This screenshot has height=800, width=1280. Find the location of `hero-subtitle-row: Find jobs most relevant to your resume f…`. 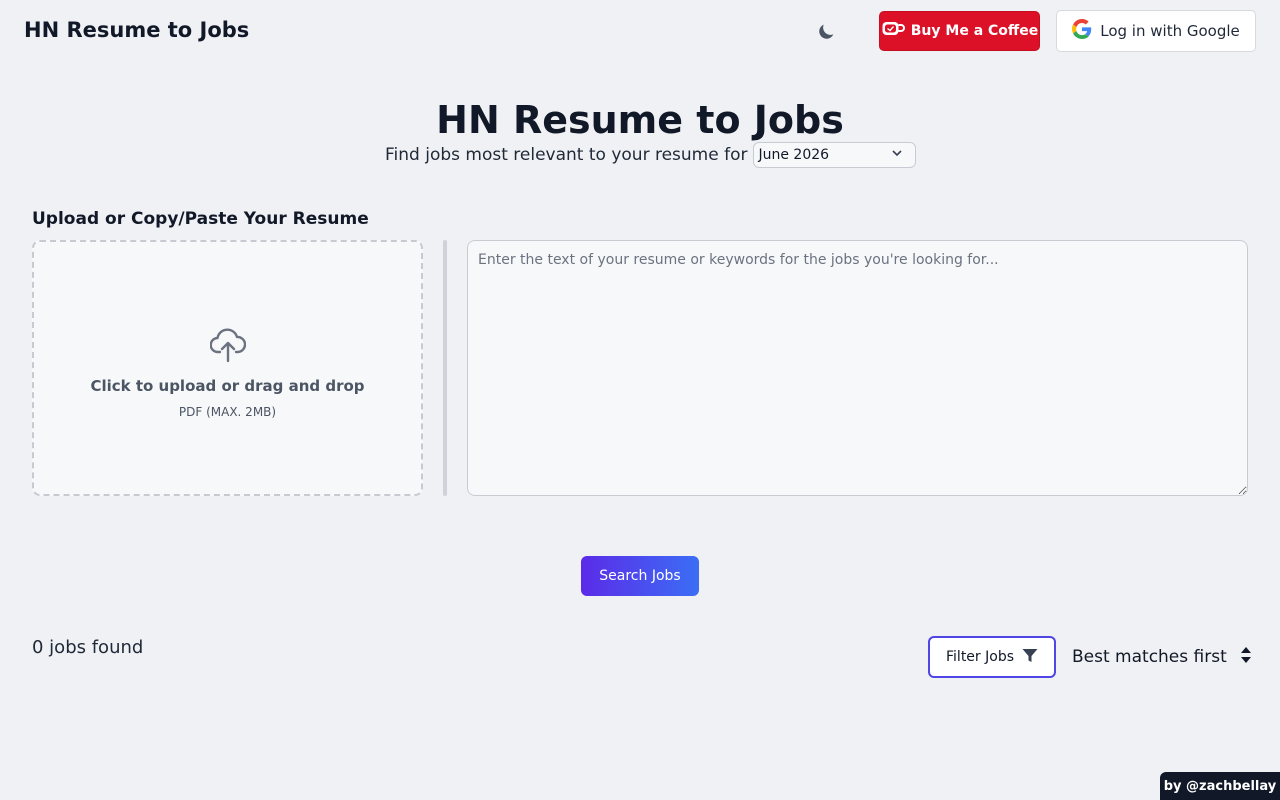

hero-subtitle-row: Find jobs most relevant to your resume f… is located at coordinates (651, 154).